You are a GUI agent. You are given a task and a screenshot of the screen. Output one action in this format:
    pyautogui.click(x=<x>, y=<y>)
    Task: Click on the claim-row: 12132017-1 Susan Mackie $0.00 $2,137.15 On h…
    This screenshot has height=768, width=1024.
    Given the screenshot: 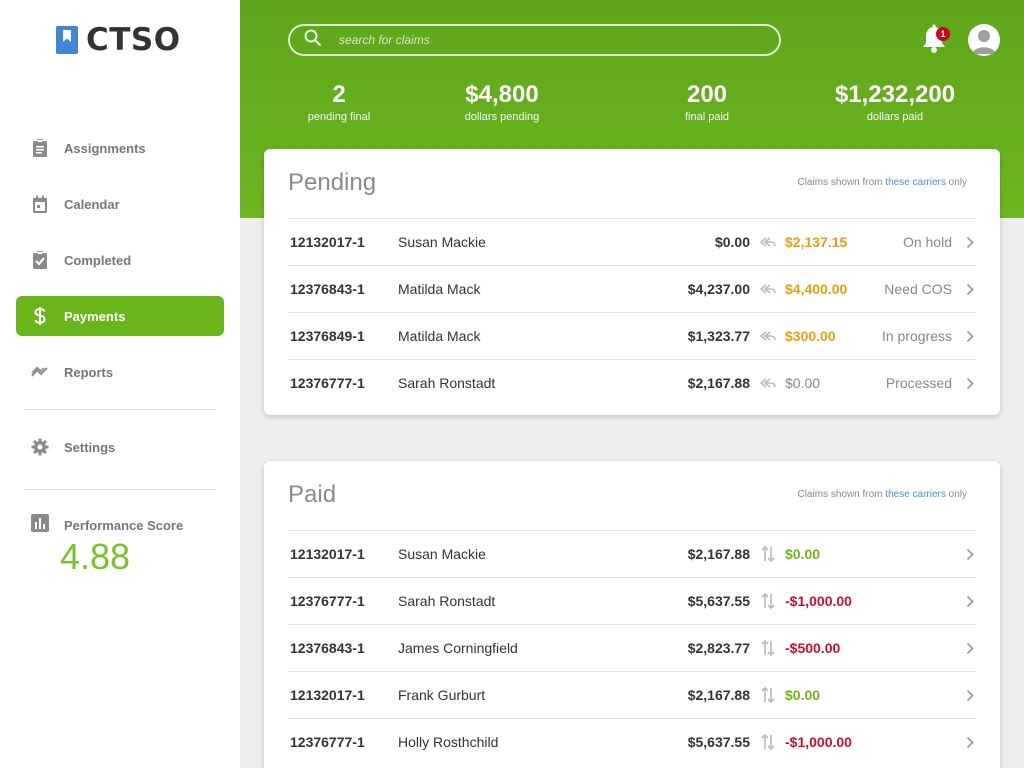 What is the action you would take?
    pyautogui.click(x=632, y=241)
    